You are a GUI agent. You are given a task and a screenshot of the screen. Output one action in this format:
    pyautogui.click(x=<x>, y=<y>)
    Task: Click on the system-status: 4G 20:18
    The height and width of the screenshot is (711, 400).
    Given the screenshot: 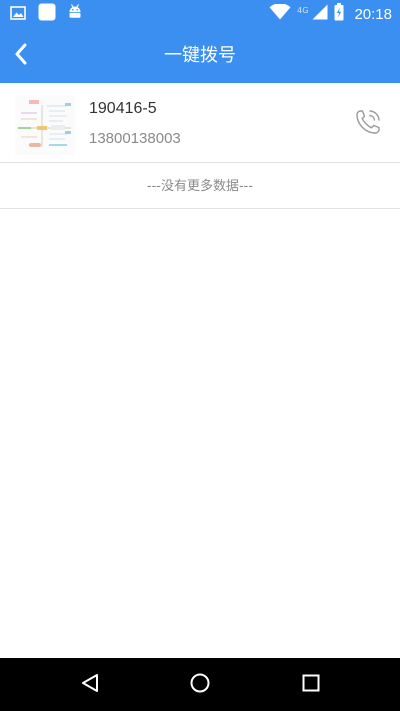 What is the action you would take?
    pyautogui.click(x=330, y=14)
    